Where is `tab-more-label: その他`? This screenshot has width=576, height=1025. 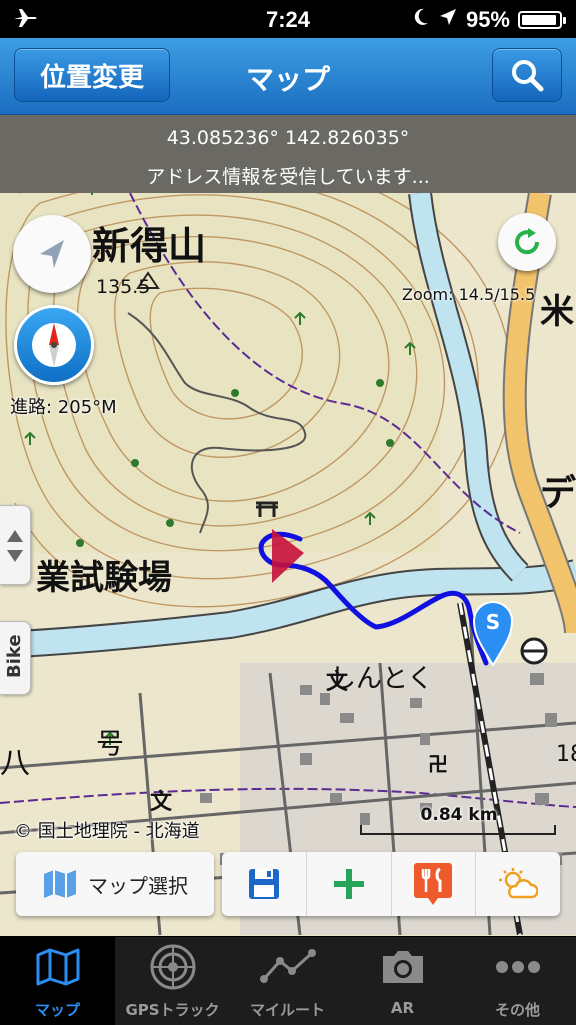
tab-more-label: その他 is located at coordinates (517, 1010).